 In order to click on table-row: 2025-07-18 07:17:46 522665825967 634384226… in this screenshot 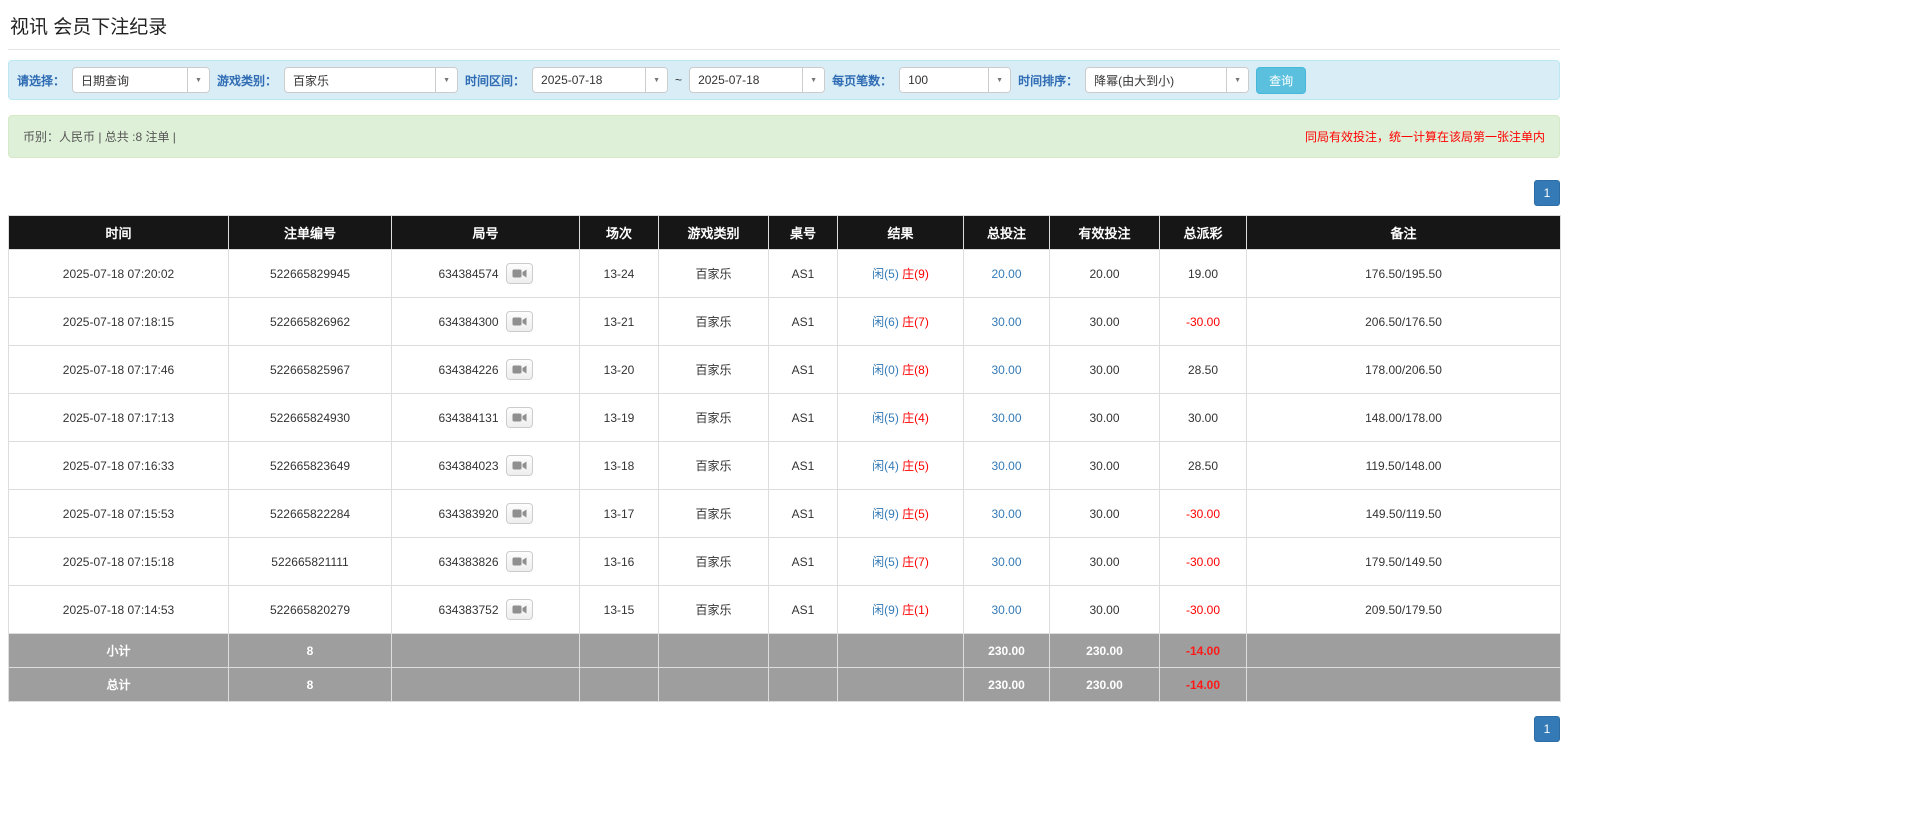, I will do `click(784, 369)`.